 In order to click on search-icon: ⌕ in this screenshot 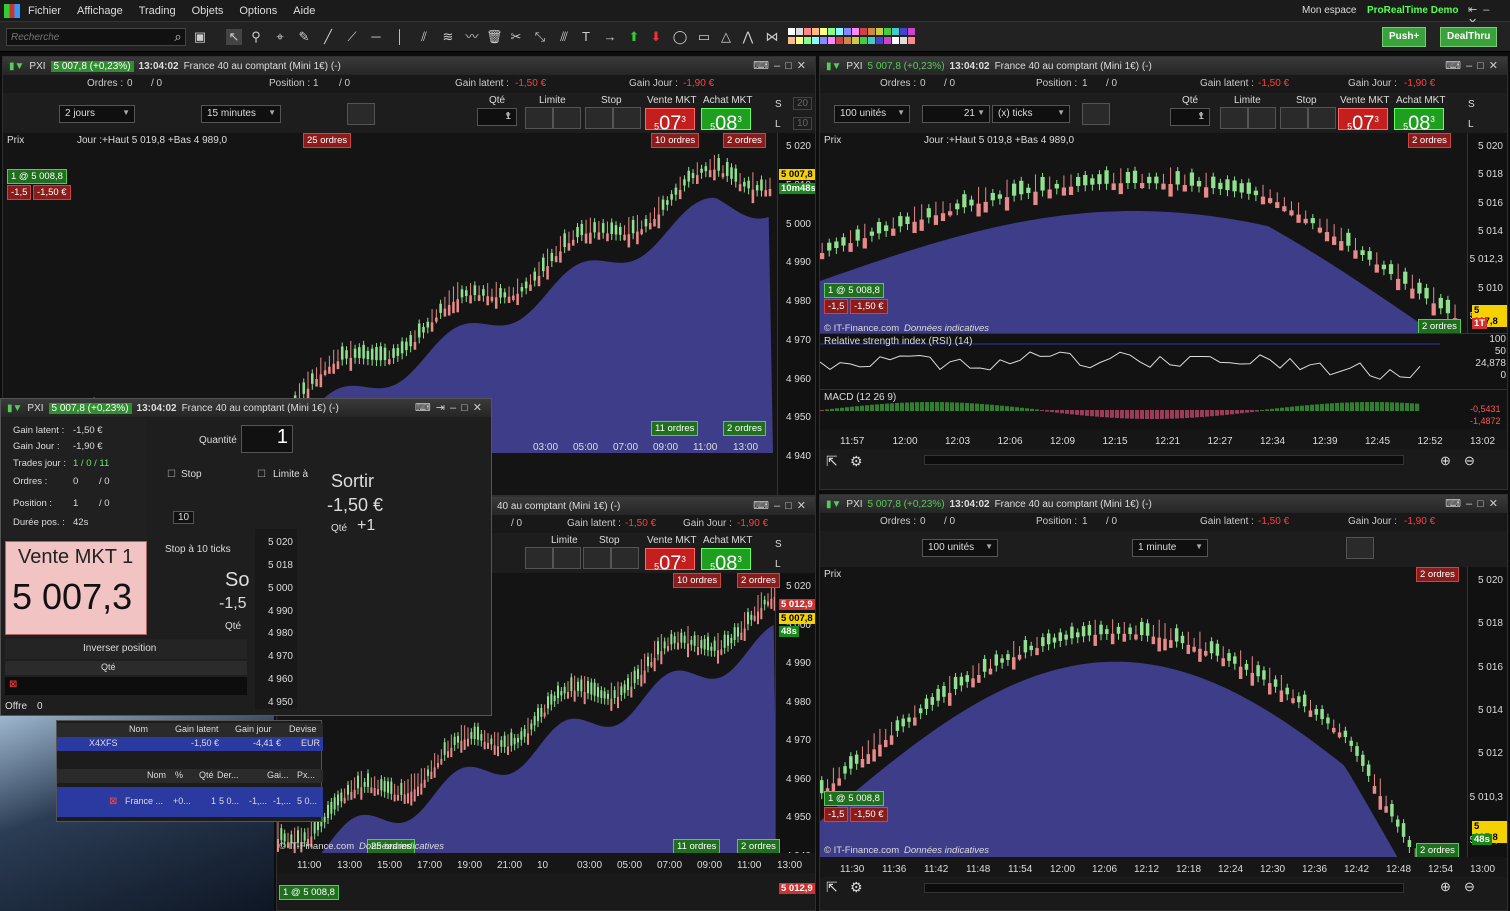, I will do `click(178, 37)`.